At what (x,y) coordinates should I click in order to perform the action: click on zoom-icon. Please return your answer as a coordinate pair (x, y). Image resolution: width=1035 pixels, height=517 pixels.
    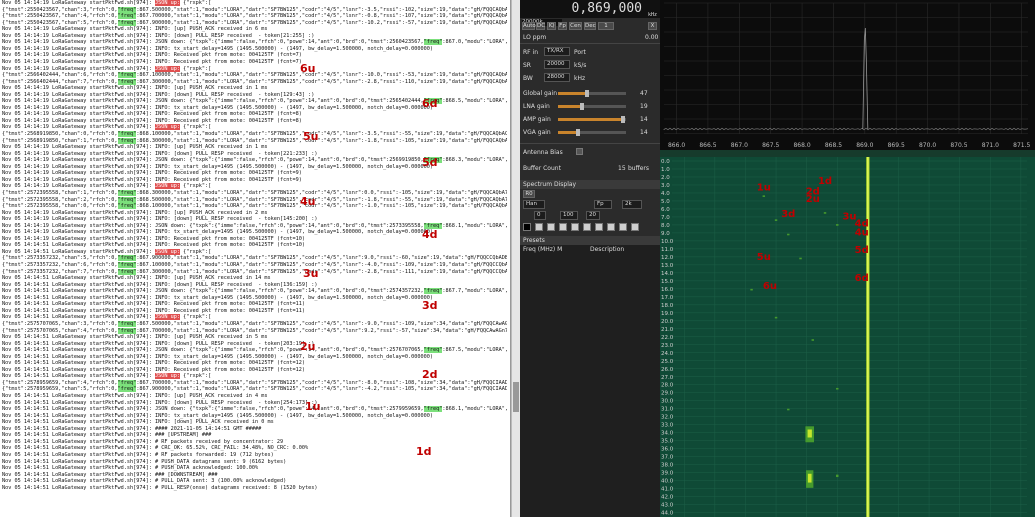
    Looking at the image, I should click on (599, 227).